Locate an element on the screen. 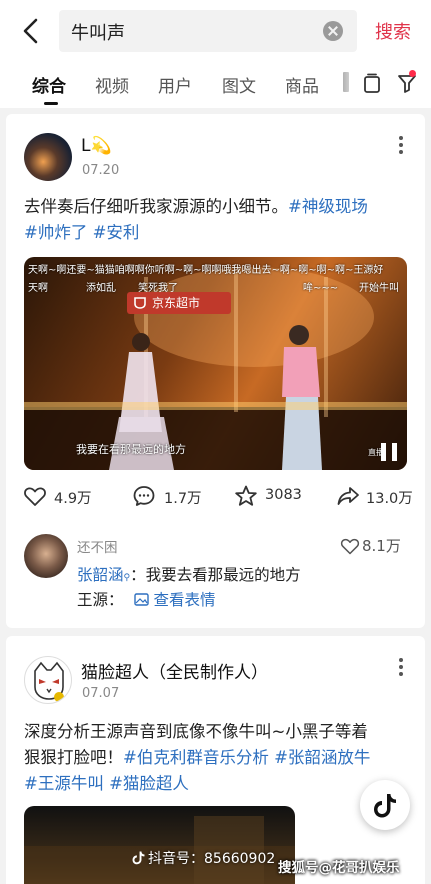 This screenshot has height=884, width=431. favorite-count: 3083 is located at coordinates (283, 495).